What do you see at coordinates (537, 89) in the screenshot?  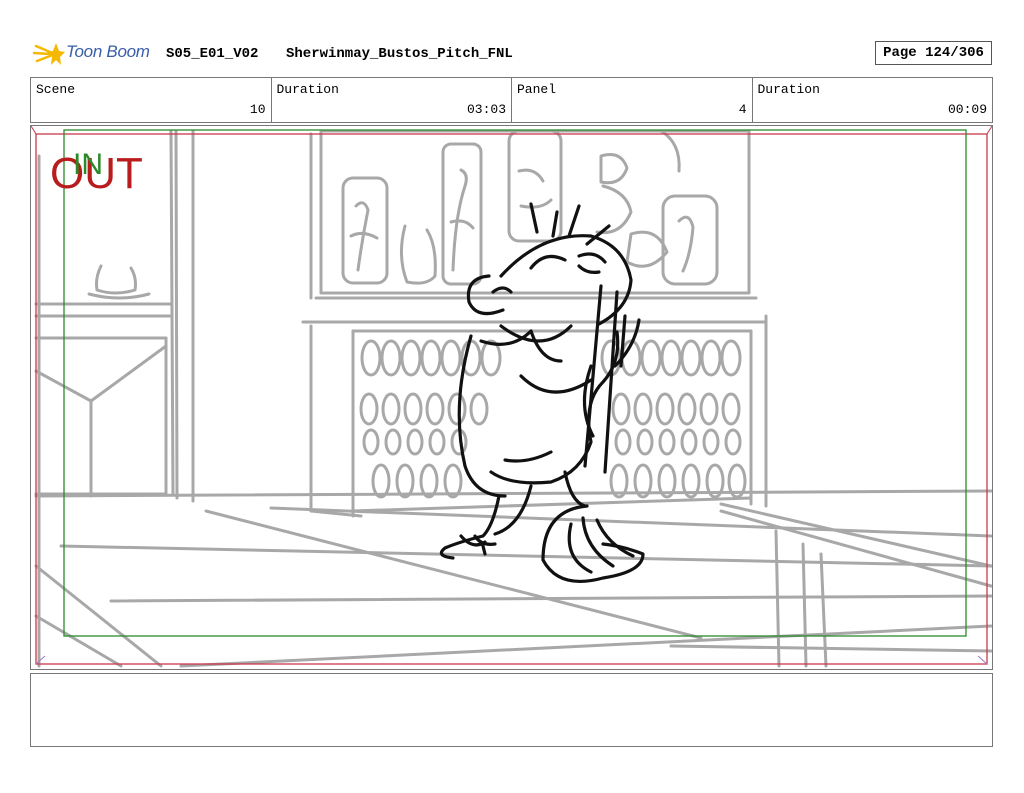 I see `panel-label: Panel` at bounding box center [537, 89].